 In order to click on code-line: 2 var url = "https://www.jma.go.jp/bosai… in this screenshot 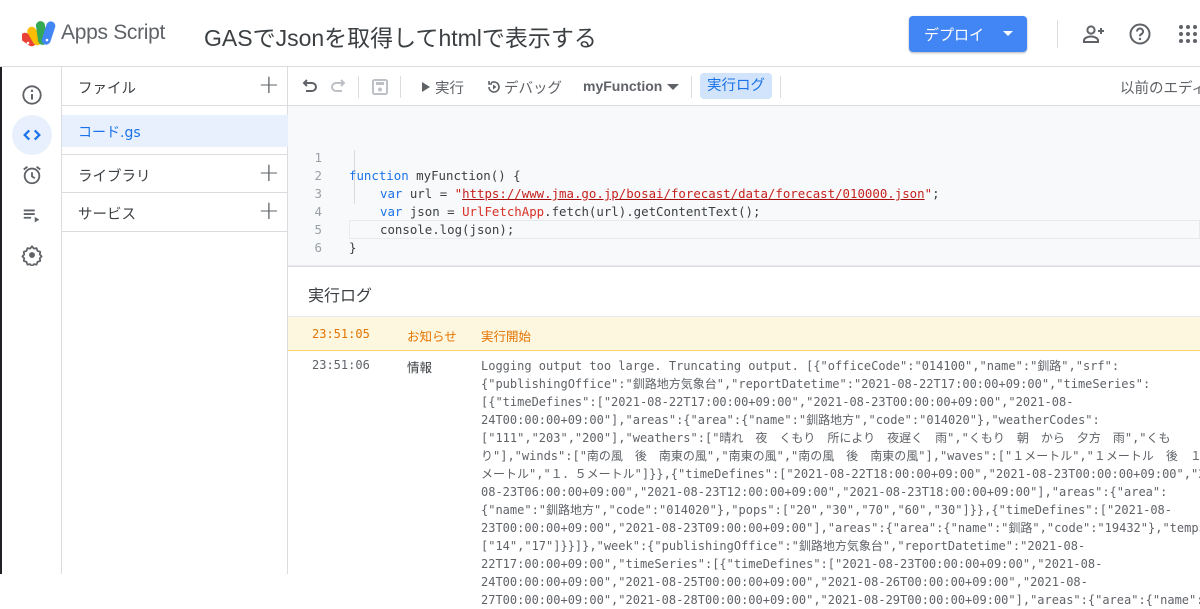, I will do `click(744, 175)`.